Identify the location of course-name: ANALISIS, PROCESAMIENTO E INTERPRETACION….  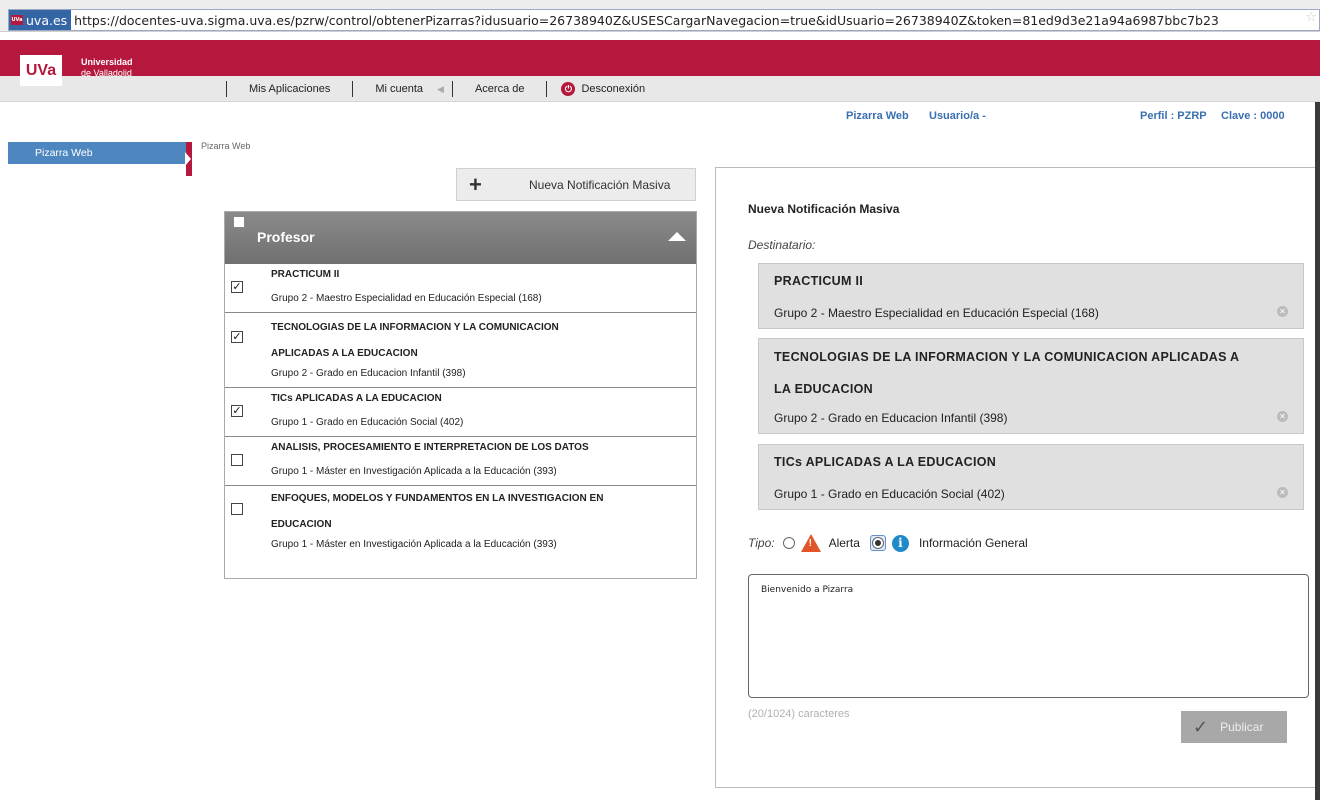
(430, 447).